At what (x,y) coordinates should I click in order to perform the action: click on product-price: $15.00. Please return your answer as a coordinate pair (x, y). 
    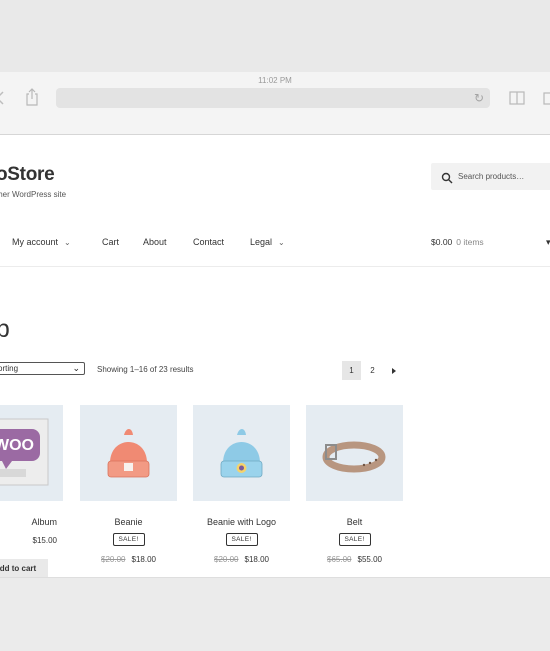
    Looking at the image, I should click on (44, 540).